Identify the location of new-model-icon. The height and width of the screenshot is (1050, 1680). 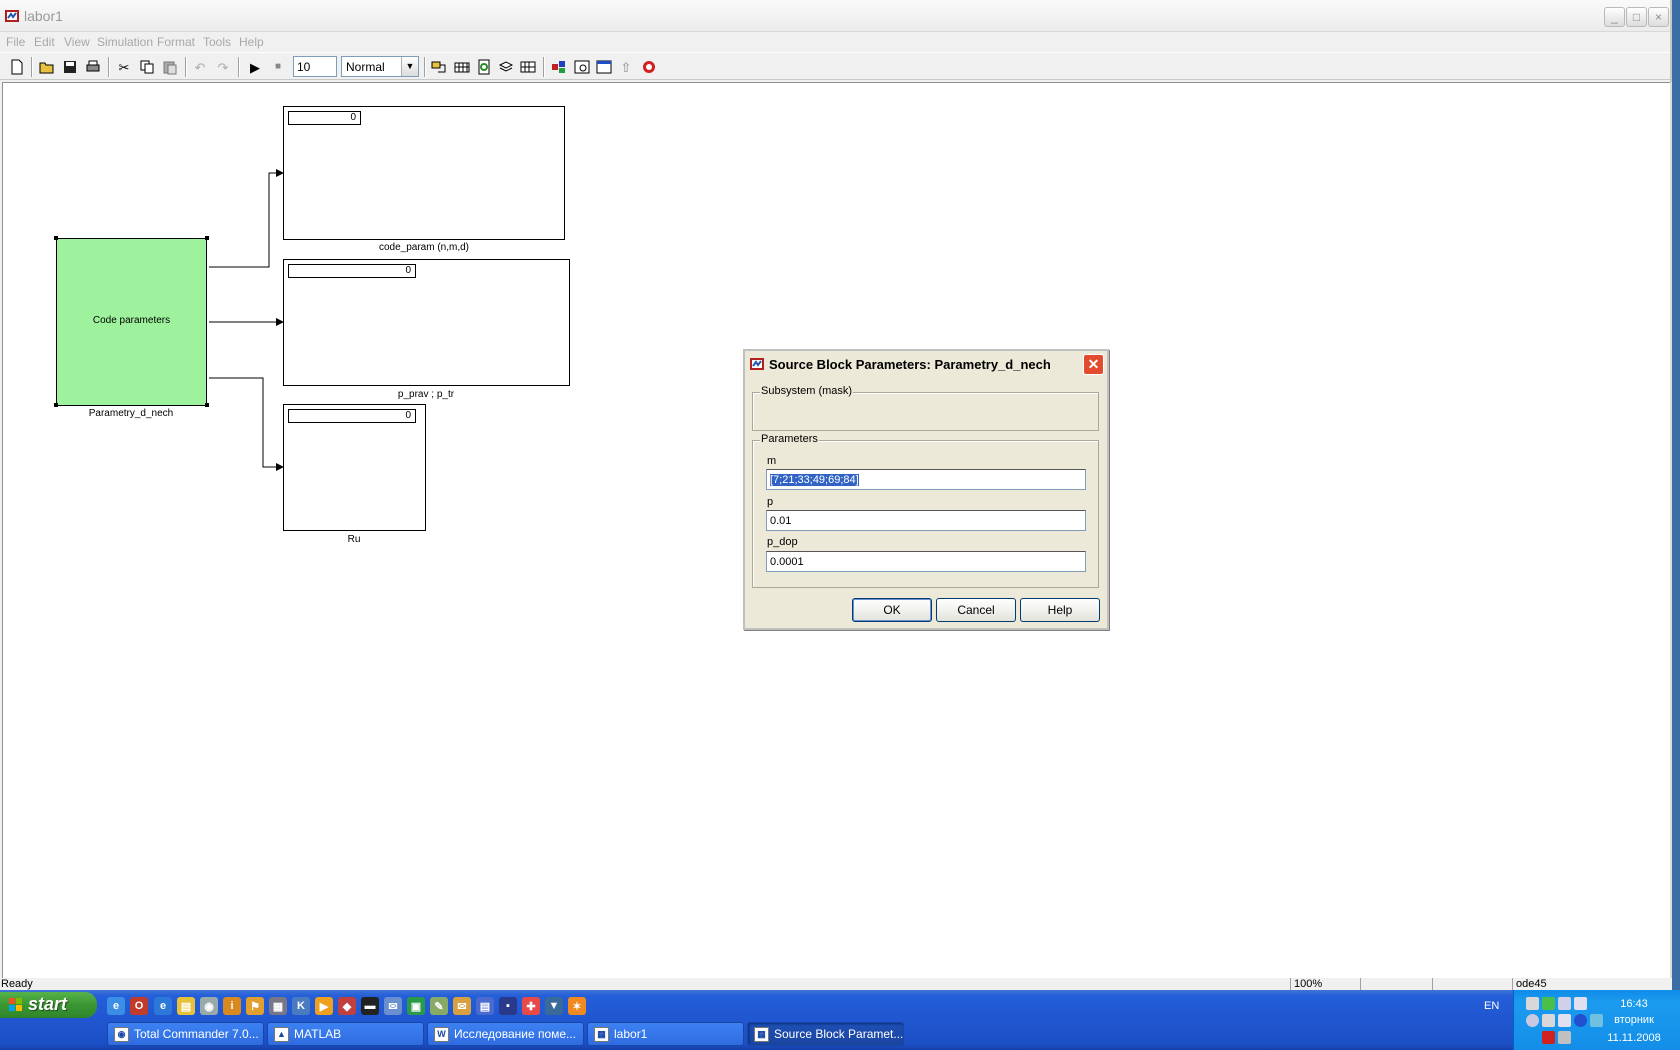
(17, 67).